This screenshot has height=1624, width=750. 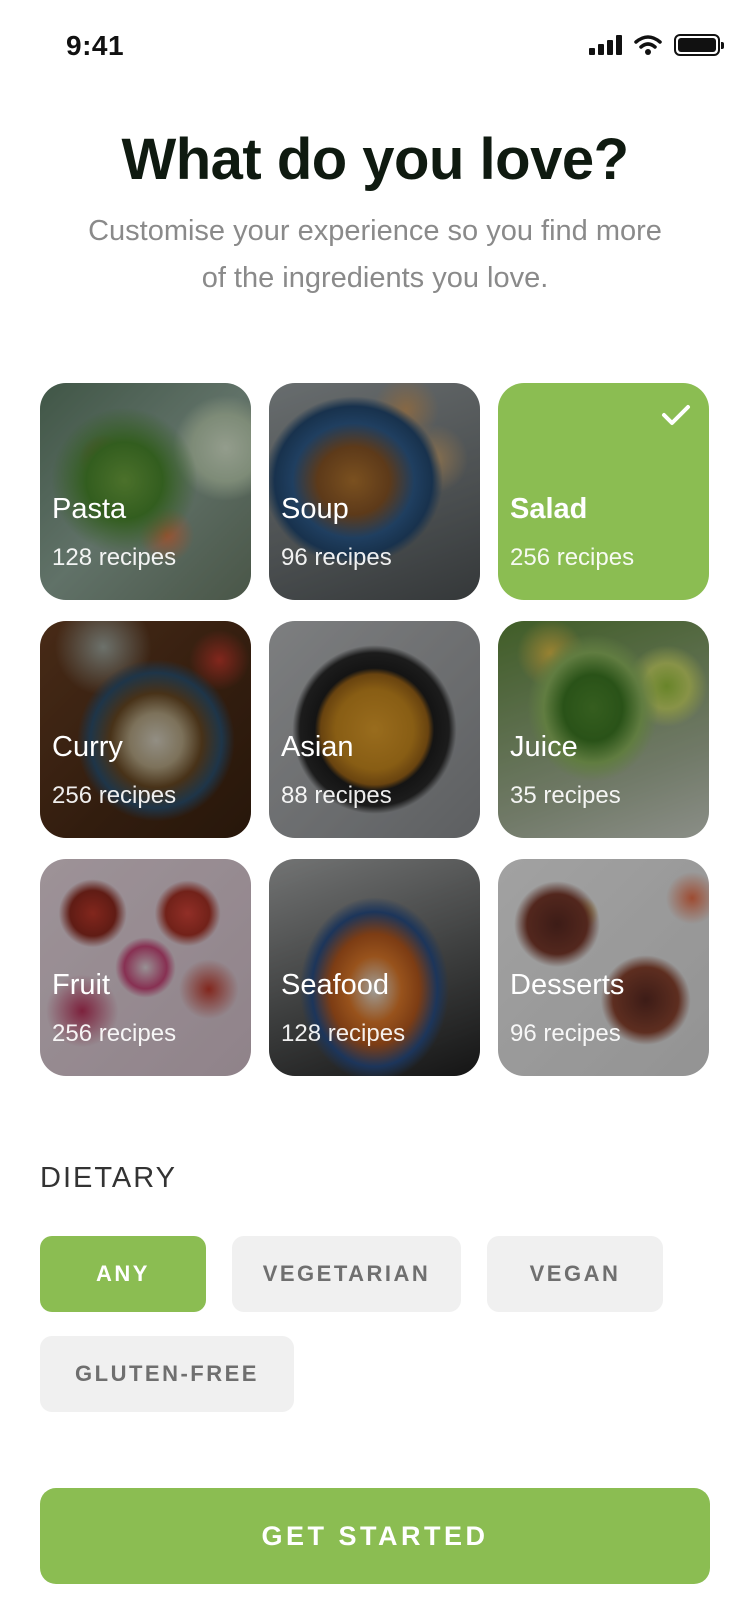 What do you see at coordinates (87, 747) in the screenshot?
I see `category-label: Curry` at bounding box center [87, 747].